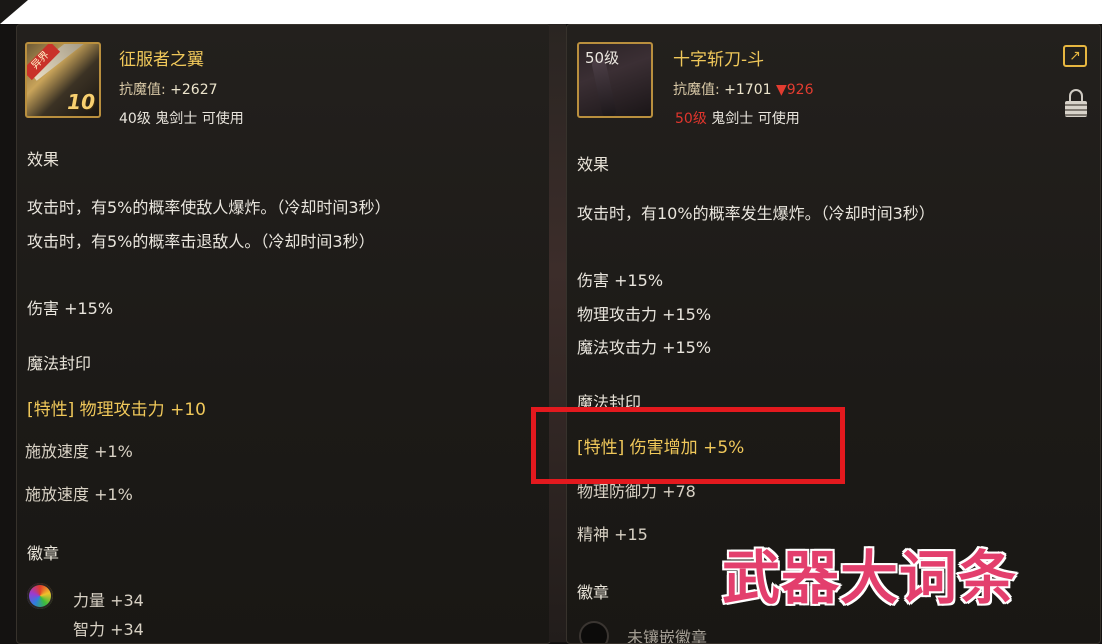  Describe the element at coordinates (209, 207) in the screenshot. I see `effect-line: 攻击时，有5%的概率使敌人爆炸。（冷却时间3秒）` at that location.